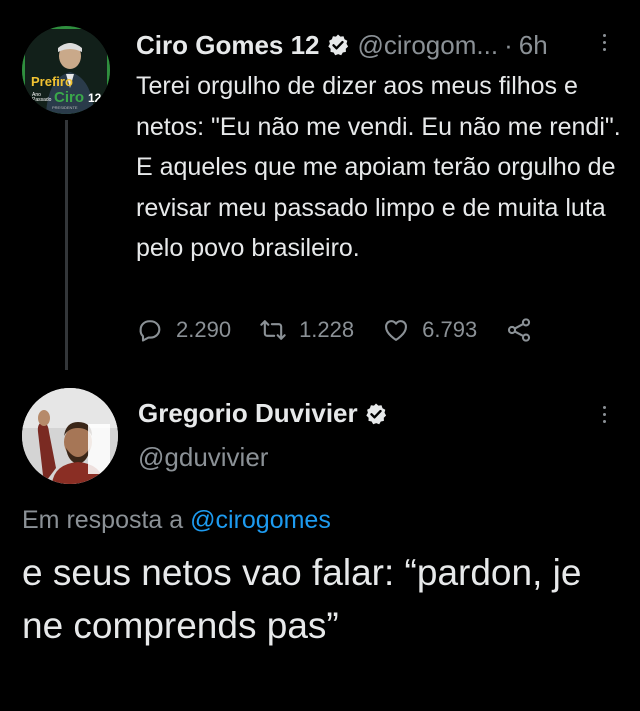  I want to click on svg-text: PRESIDENTE, so click(65, 107).